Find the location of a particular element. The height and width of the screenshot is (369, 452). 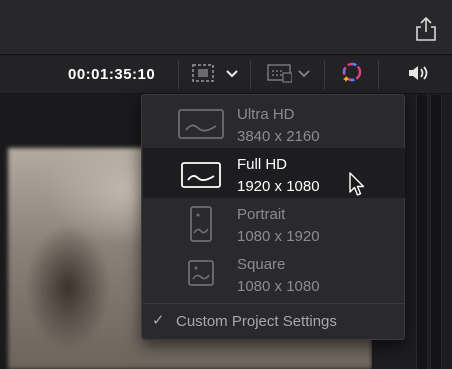

menu-divider is located at coordinates (274, 303).